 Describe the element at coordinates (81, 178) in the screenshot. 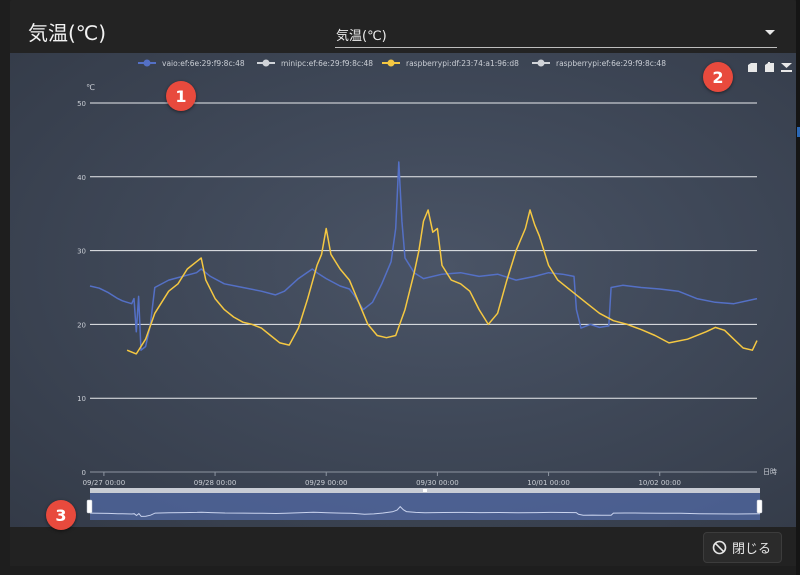

I see `y-tick-label: 40` at that location.